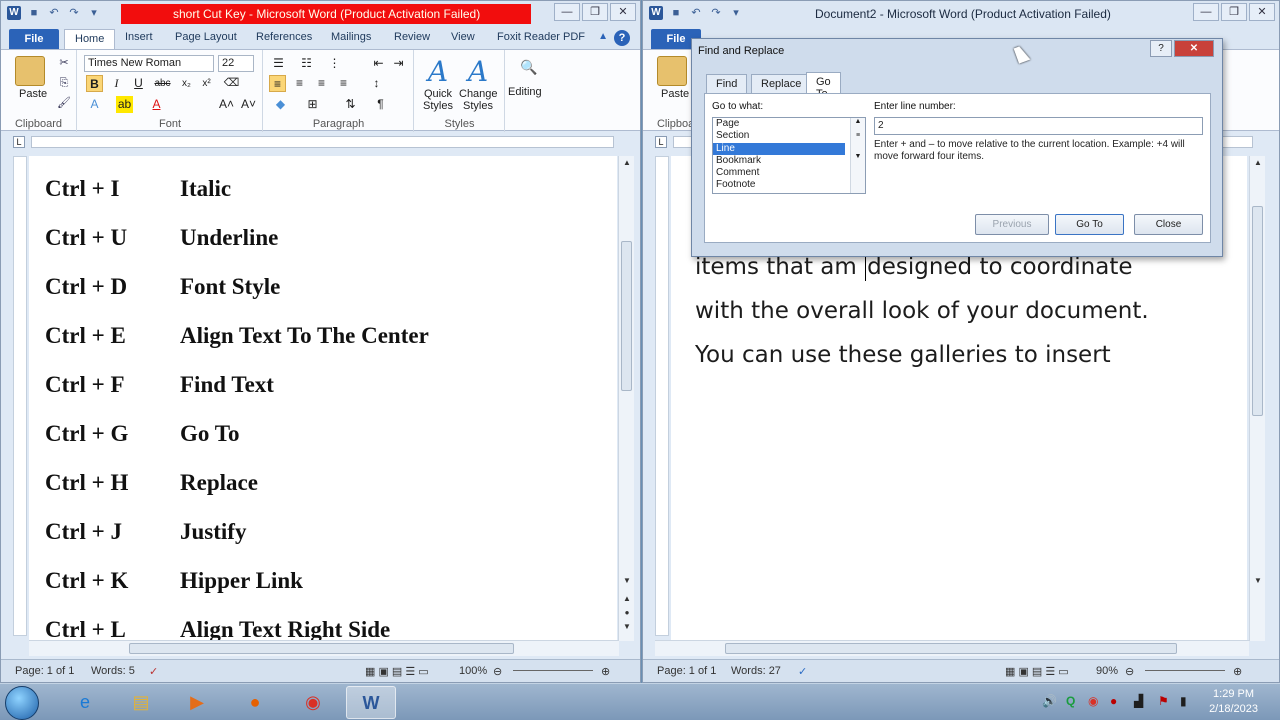 The height and width of the screenshot is (720, 1280). Describe the element at coordinates (90, 39) in the screenshot. I see `tab-home: Home` at that location.